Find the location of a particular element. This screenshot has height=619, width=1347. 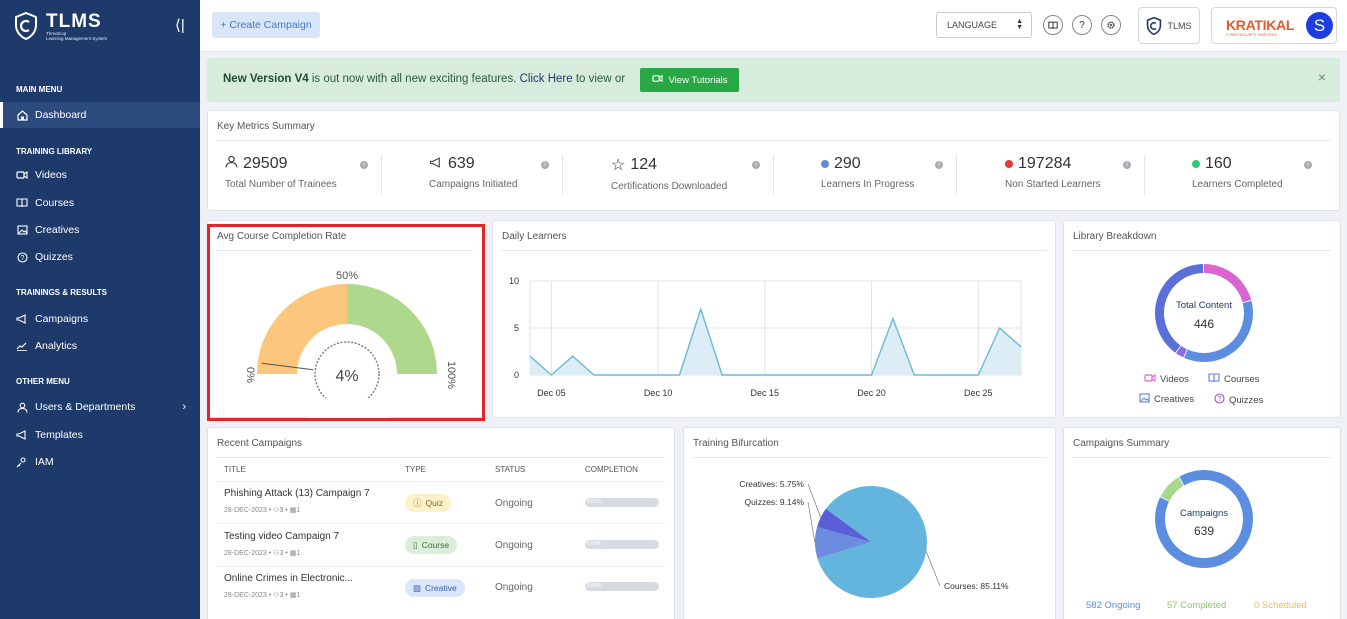

sidebar-item-label: Courses is located at coordinates (55, 203).